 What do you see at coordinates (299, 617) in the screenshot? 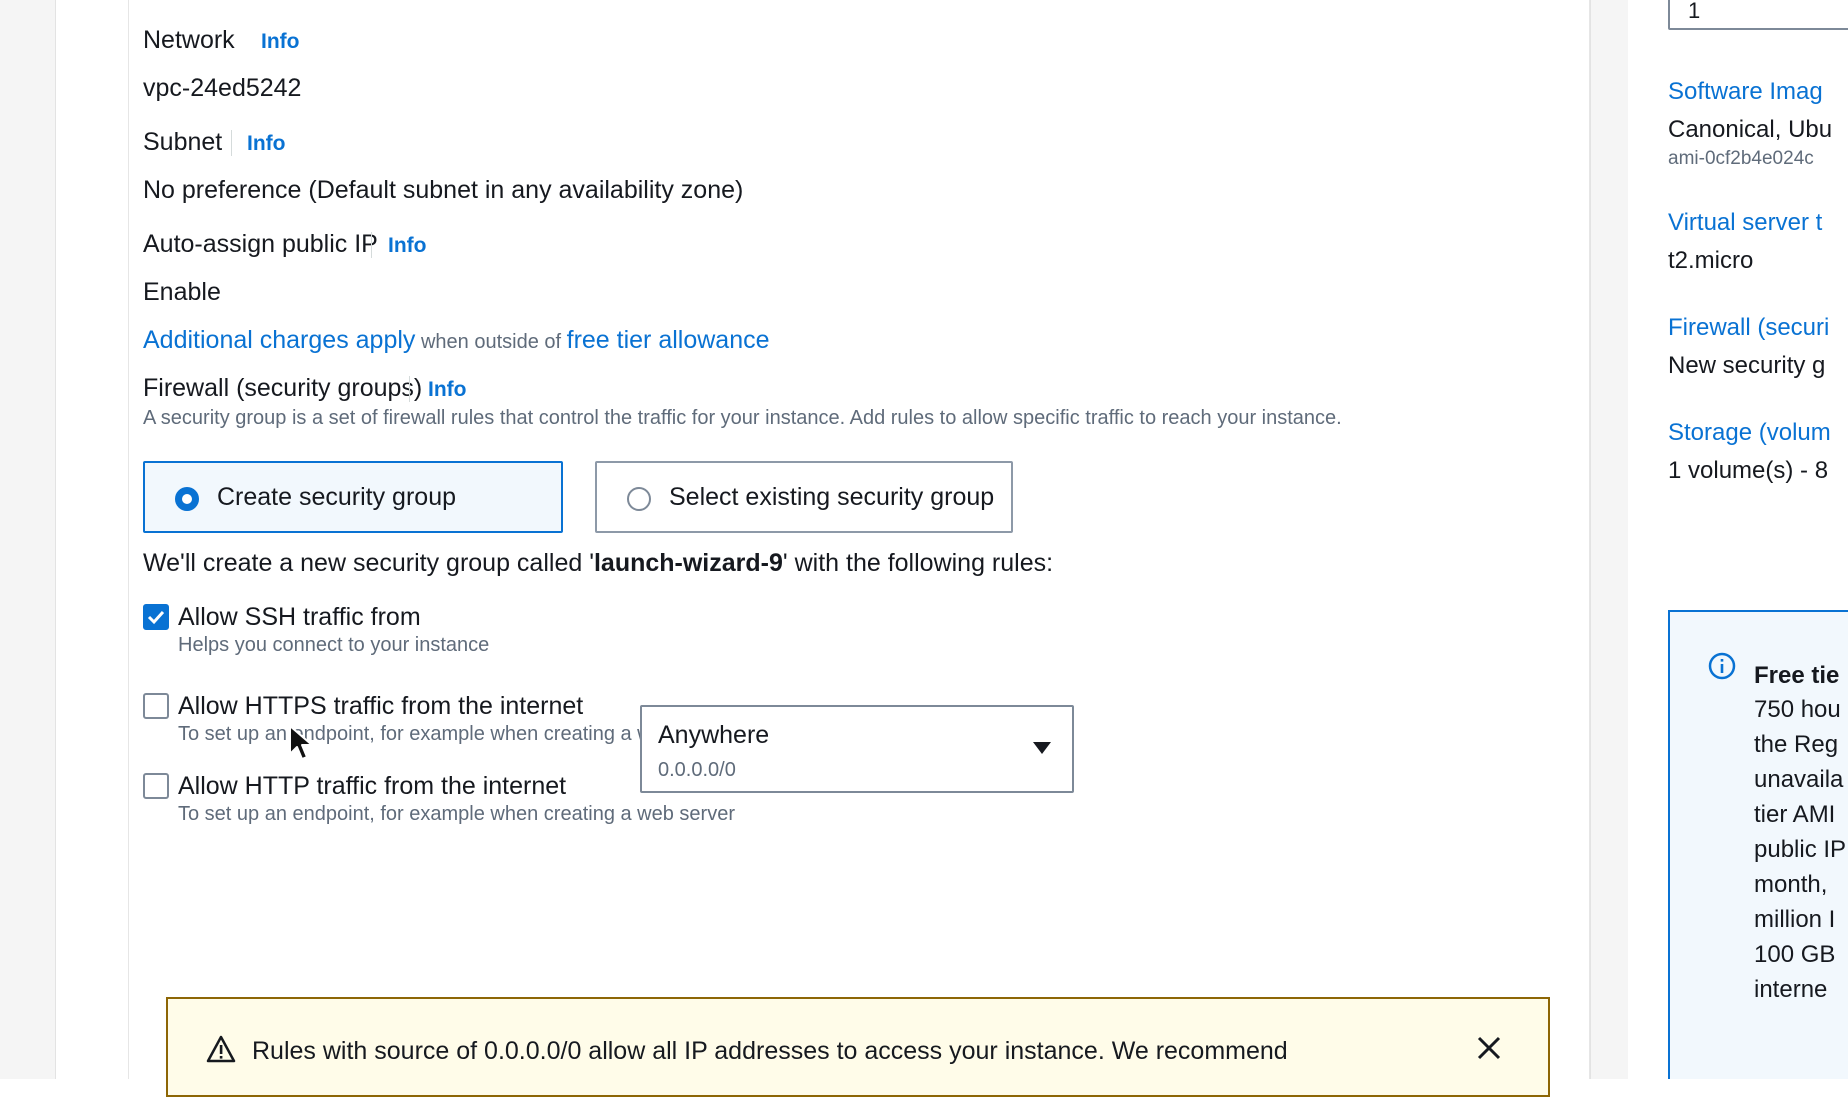
I see `allow-ssh-label: Allow SSH traffic from` at bounding box center [299, 617].